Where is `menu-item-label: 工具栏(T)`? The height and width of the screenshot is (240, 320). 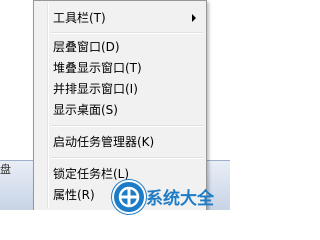 menu-item-label: 工具栏(T) is located at coordinates (79, 18).